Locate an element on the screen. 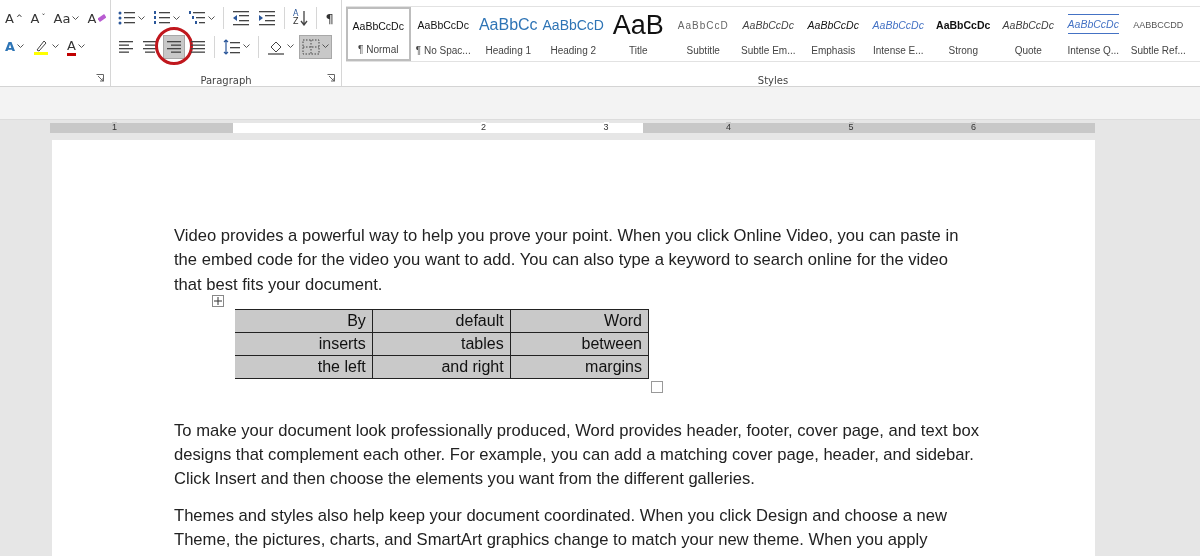  table-cell: tables is located at coordinates (441, 344).